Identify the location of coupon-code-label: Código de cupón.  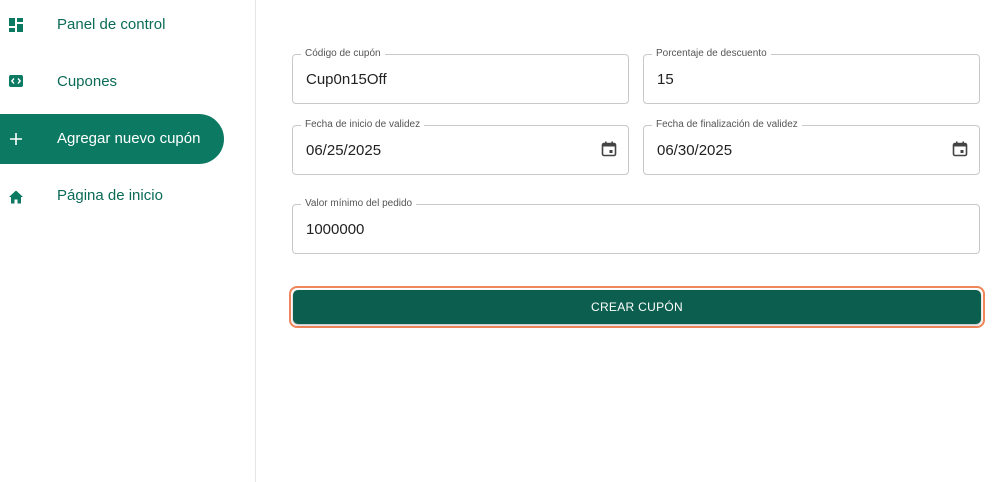
(343, 54).